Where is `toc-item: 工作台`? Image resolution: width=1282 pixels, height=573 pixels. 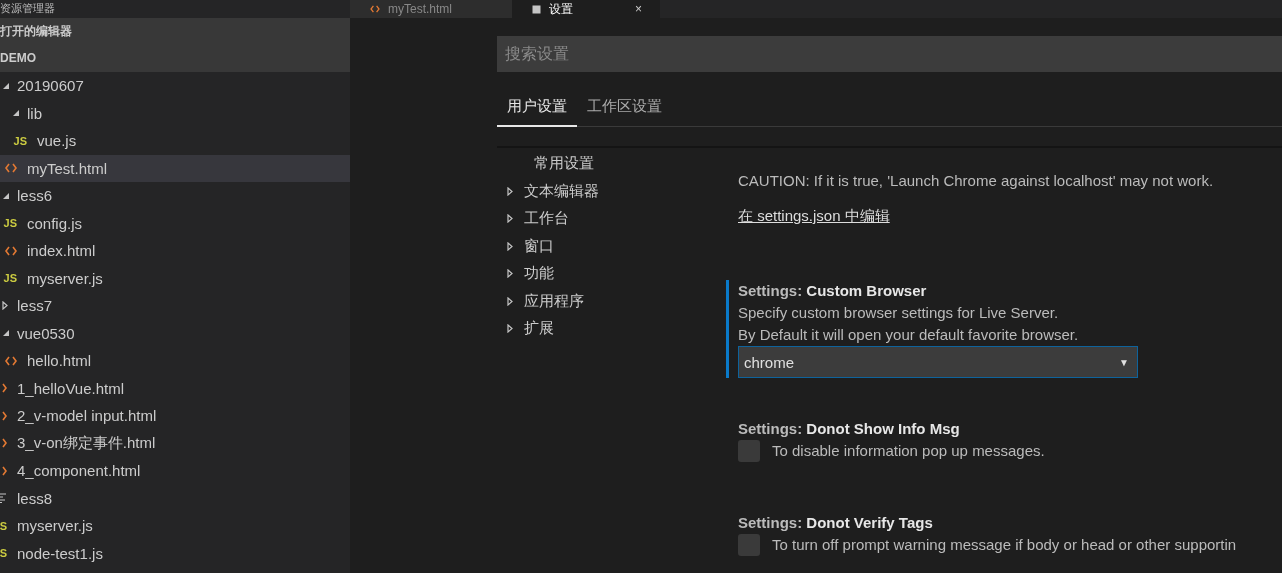 toc-item: 工作台 is located at coordinates (611, 219).